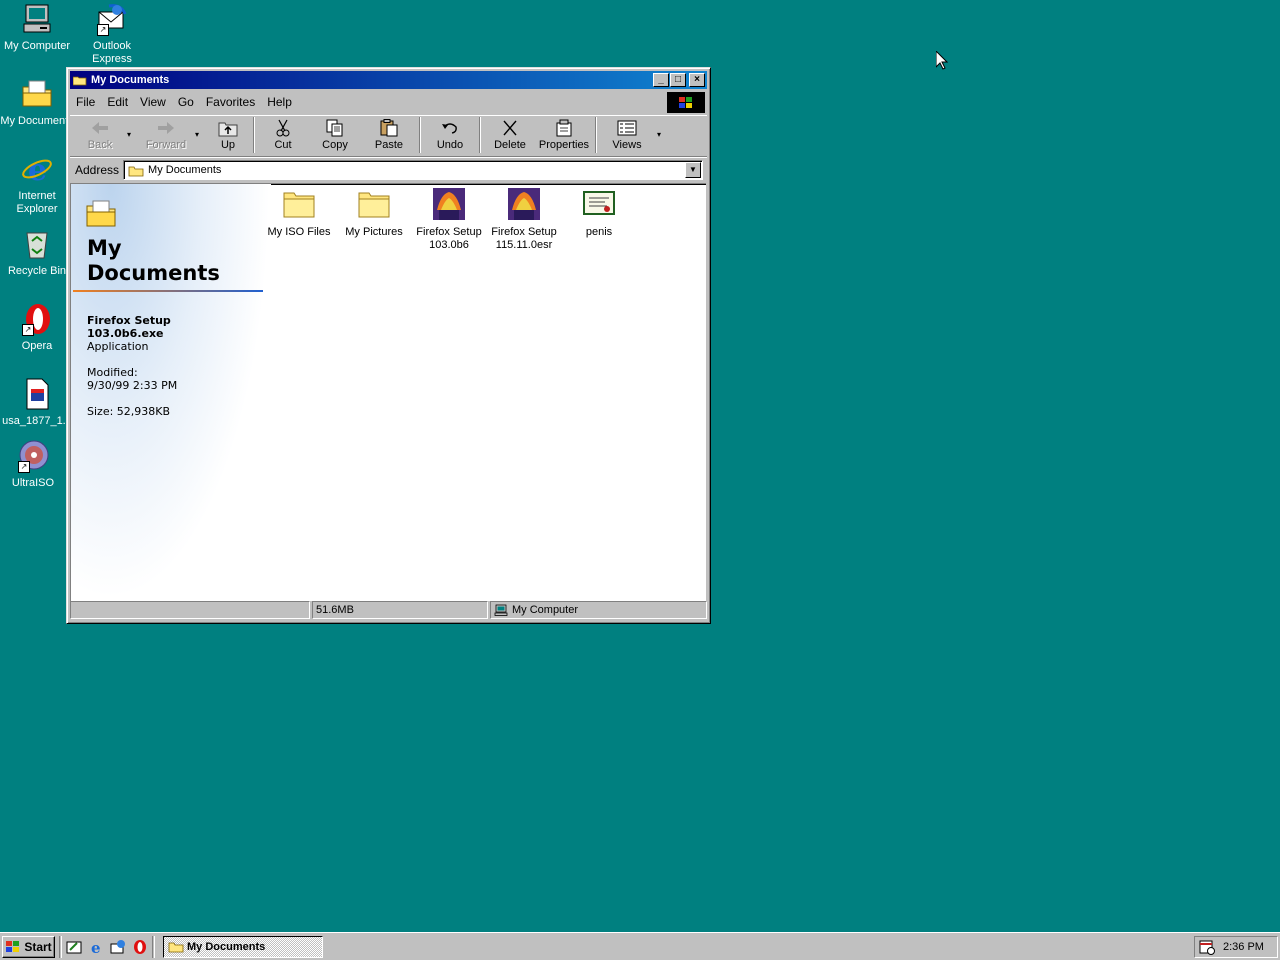 The image size is (1280, 960). What do you see at coordinates (335, 145) in the screenshot?
I see `copy-label: Copy` at bounding box center [335, 145].